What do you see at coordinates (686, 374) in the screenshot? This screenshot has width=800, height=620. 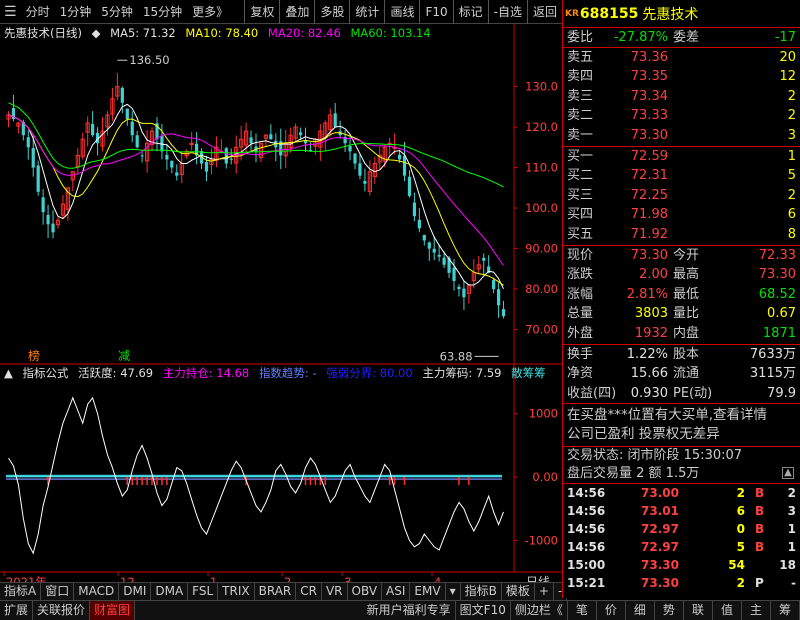 I see `stat-label: 流通` at bounding box center [686, 374].